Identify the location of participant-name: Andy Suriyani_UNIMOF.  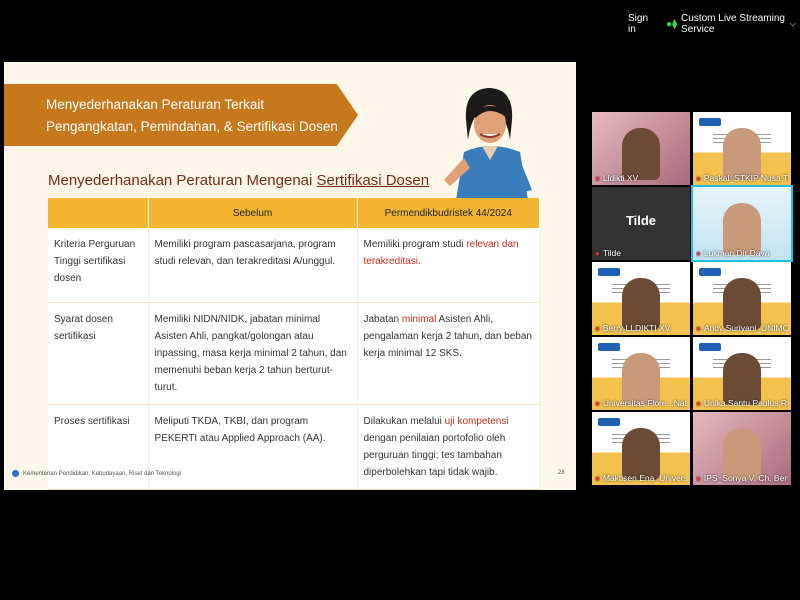
(745, 328).